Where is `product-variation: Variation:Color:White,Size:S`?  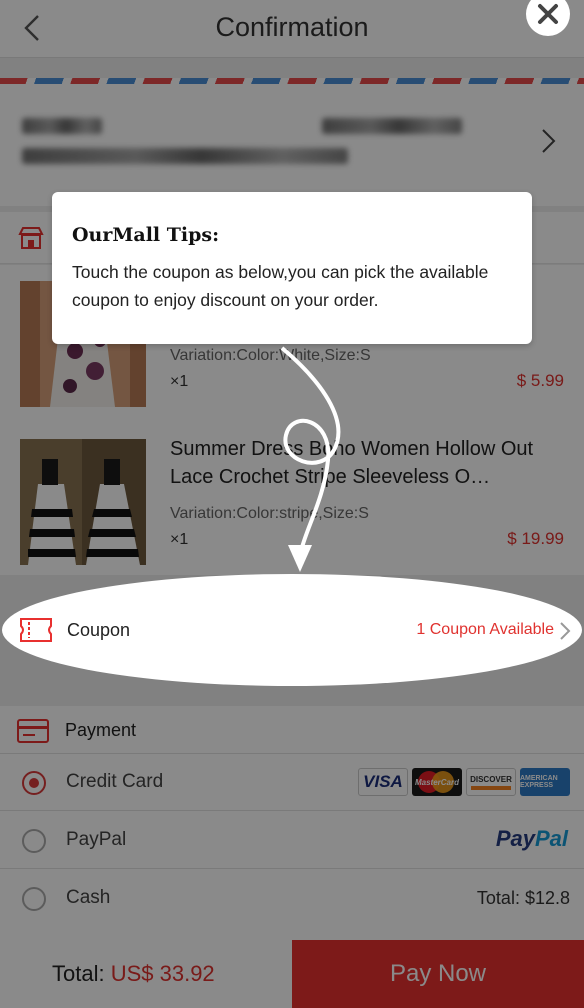 product-variation: Variation:Color:White,Size:S is located at coordinates (270, 355).